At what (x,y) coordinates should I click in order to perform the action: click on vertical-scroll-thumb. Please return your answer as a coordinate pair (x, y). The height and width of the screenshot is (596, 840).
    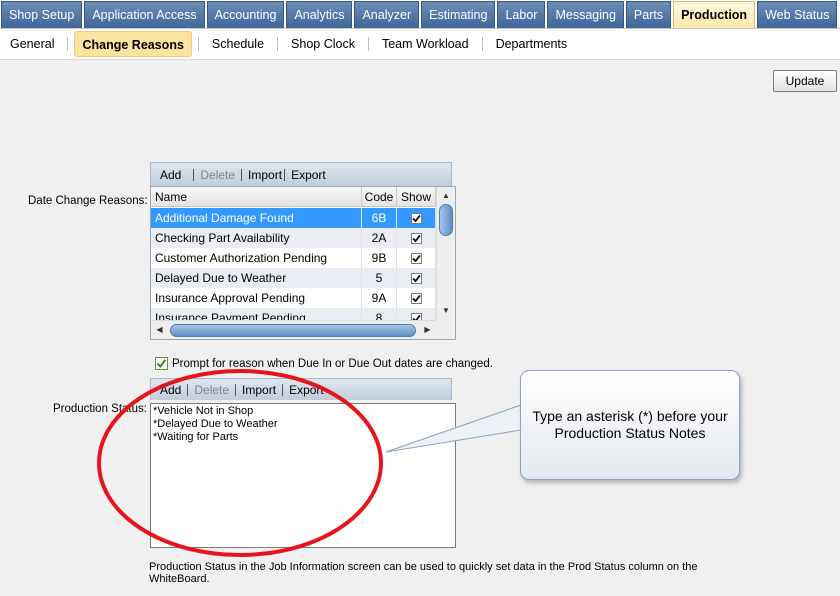
    Looking at the image, I should click on (446, 220).